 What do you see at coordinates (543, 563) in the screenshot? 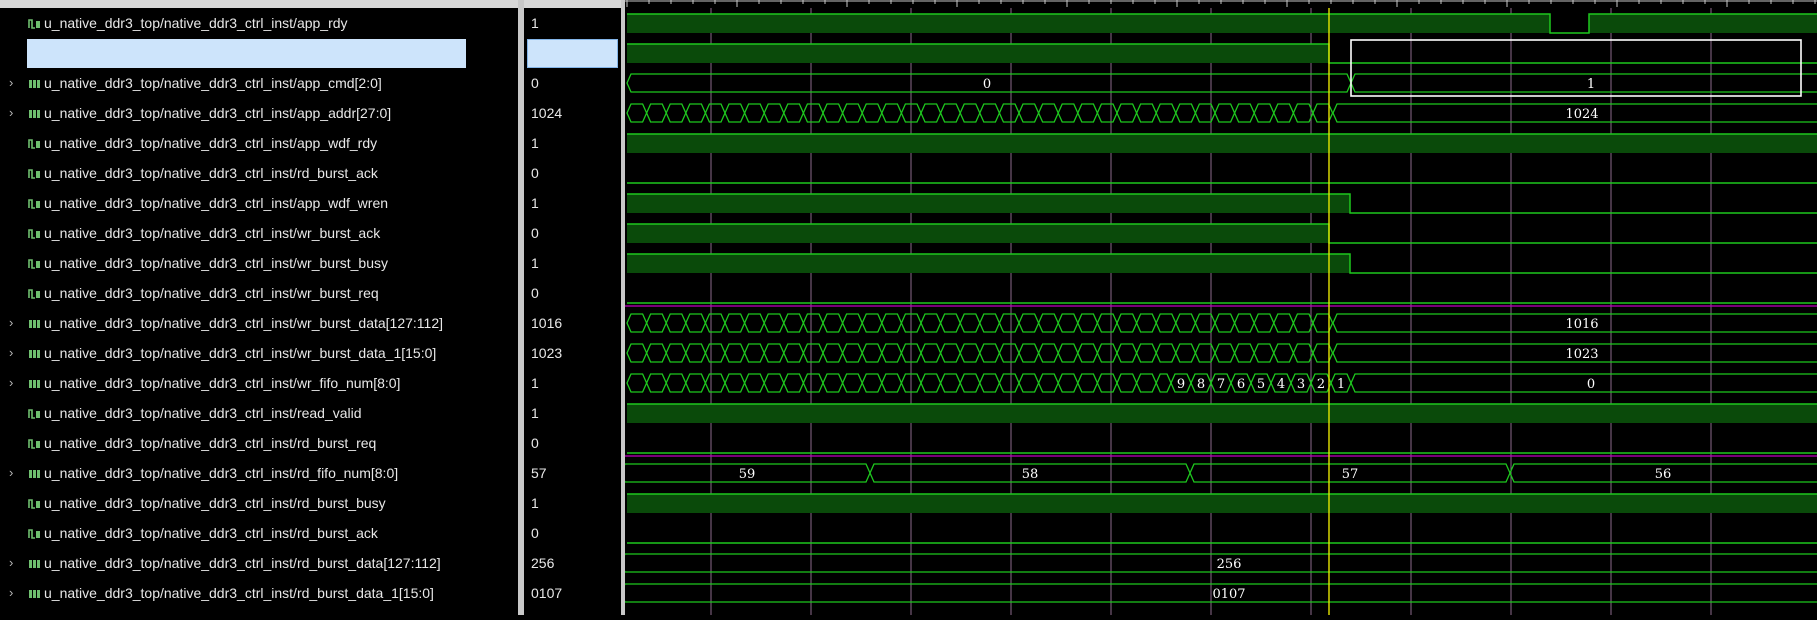
I see `signal-value: 256` at bounding box center [543, 563].